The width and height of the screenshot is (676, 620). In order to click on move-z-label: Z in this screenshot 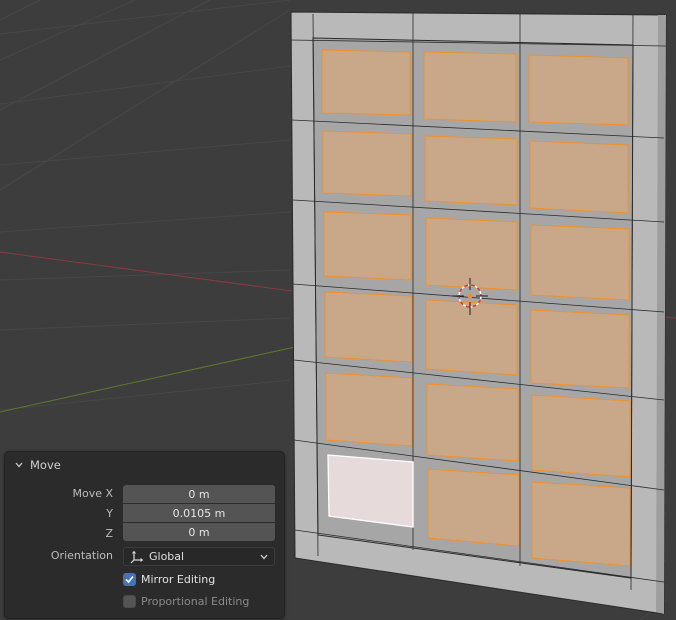, I will do `click(109, 533)`.